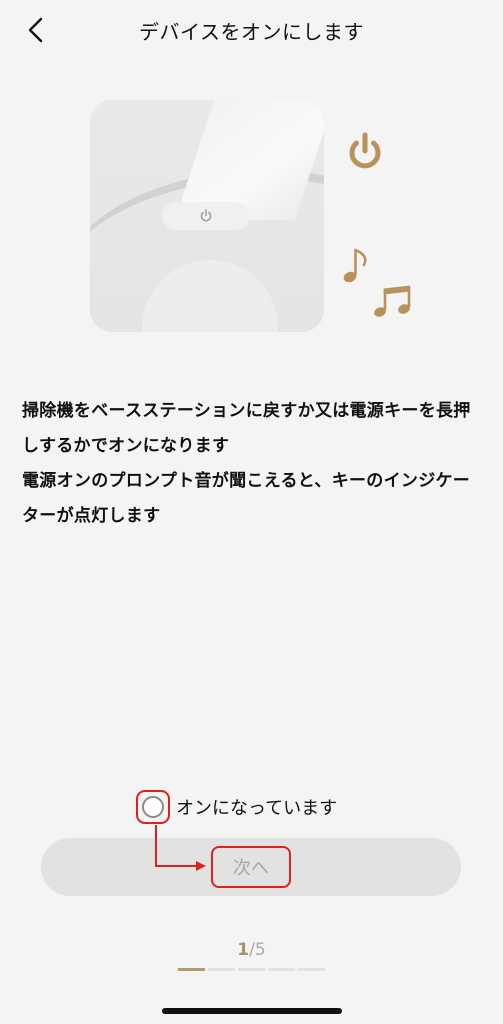 This screenshot has width=503, height=1024. What do you see at coordinates (252, 1011) in the screenshot?
I see `home-indicator` at bounding box center [252, 1011].